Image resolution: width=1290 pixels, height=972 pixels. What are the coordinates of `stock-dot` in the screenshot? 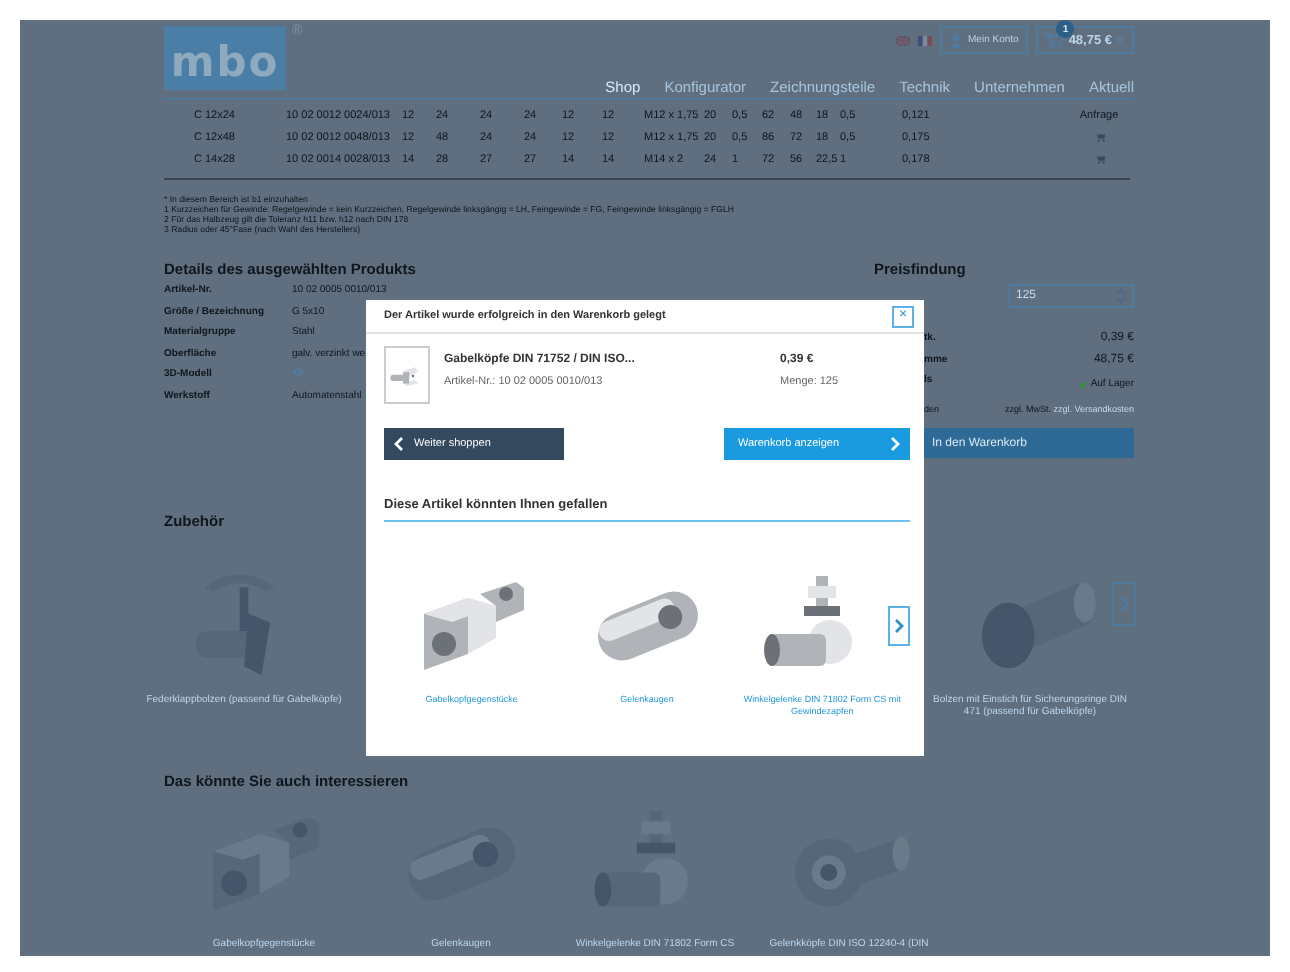 It's located at (1083, 384).